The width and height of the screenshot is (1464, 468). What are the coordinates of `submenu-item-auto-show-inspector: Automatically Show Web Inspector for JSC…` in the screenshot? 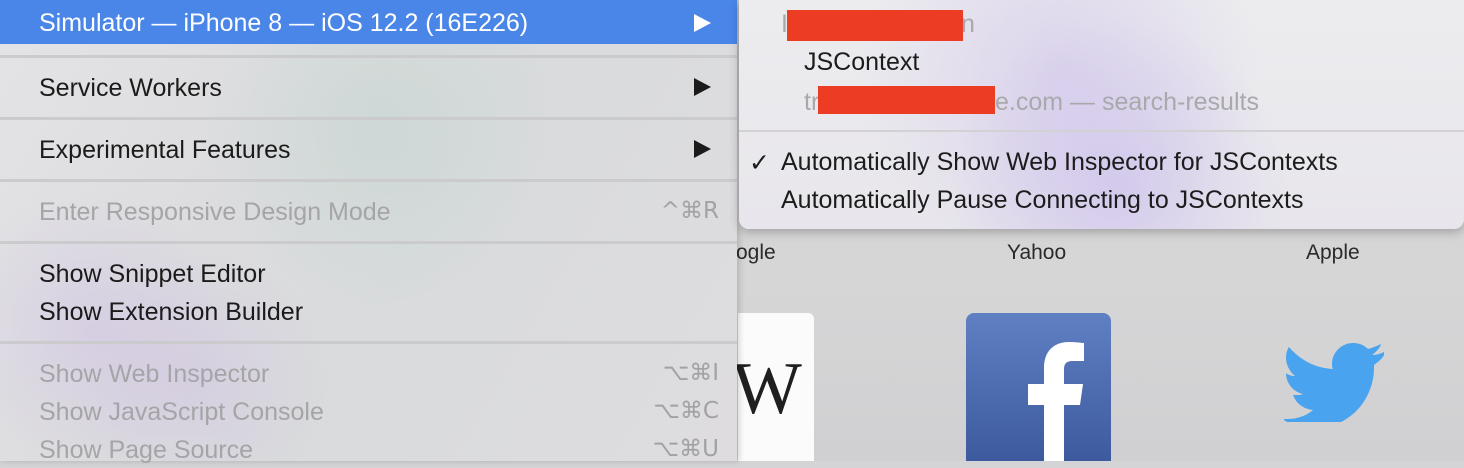 It's located at (1059, 162).